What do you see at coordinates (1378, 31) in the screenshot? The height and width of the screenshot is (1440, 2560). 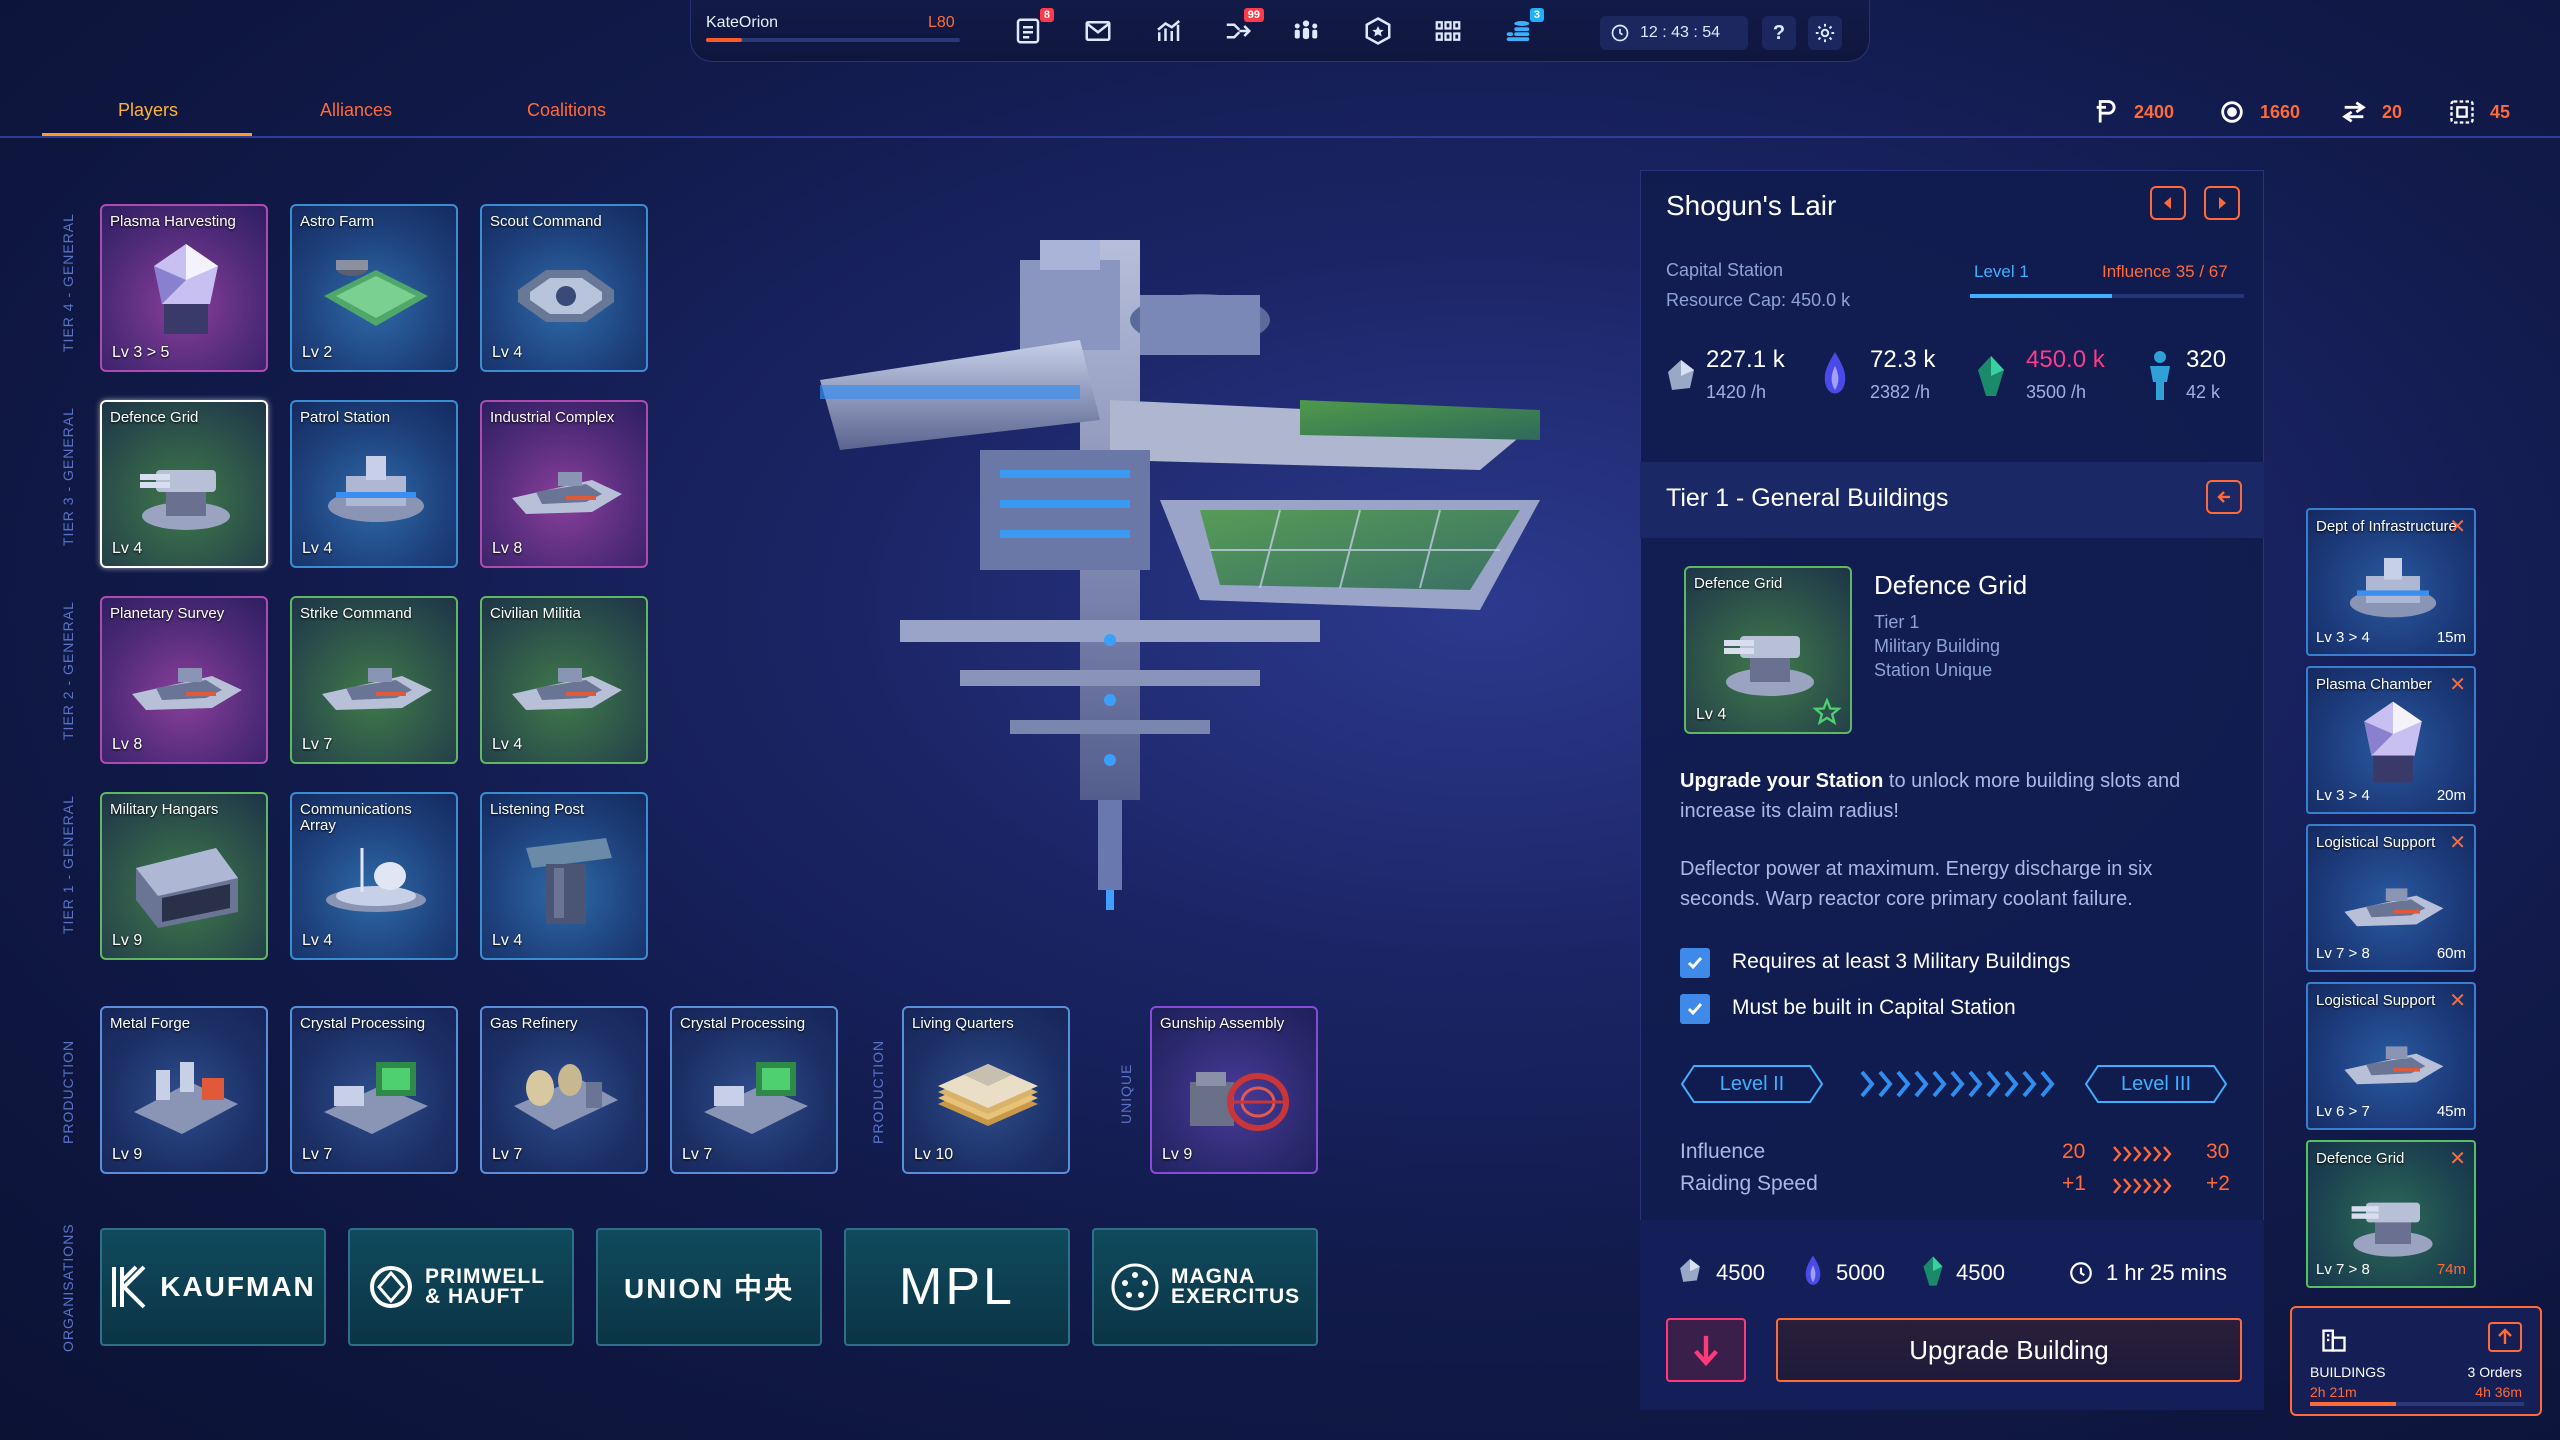 I see `badge-icon` at bounding box center [1378, 31].